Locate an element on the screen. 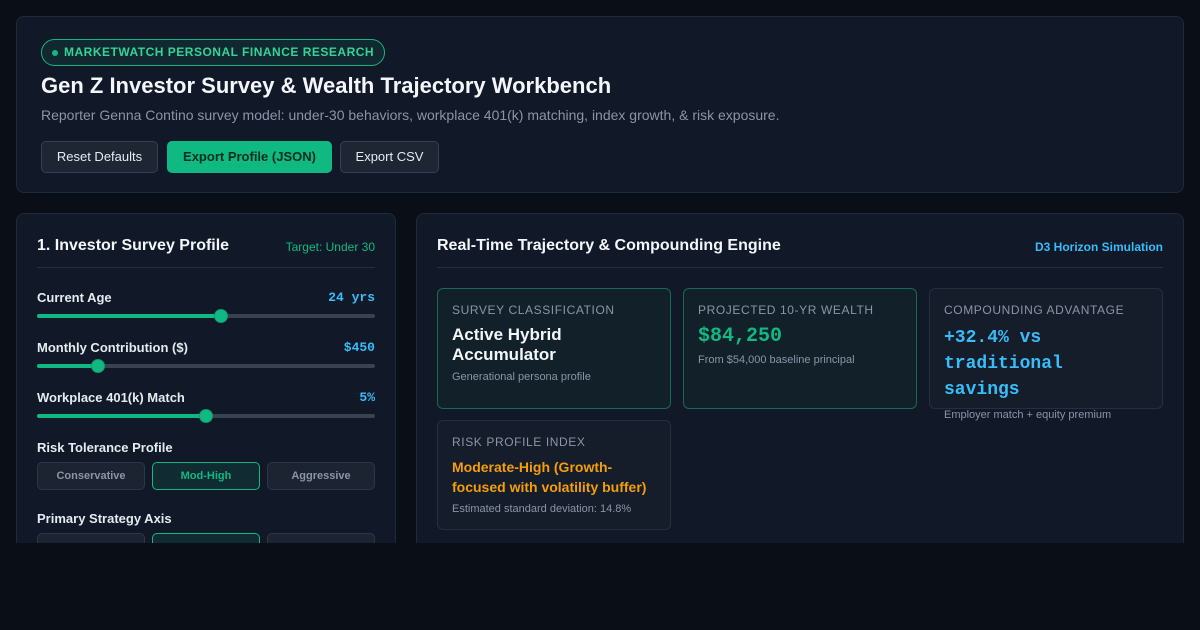  match-slider is located at coordinates (206, 416).